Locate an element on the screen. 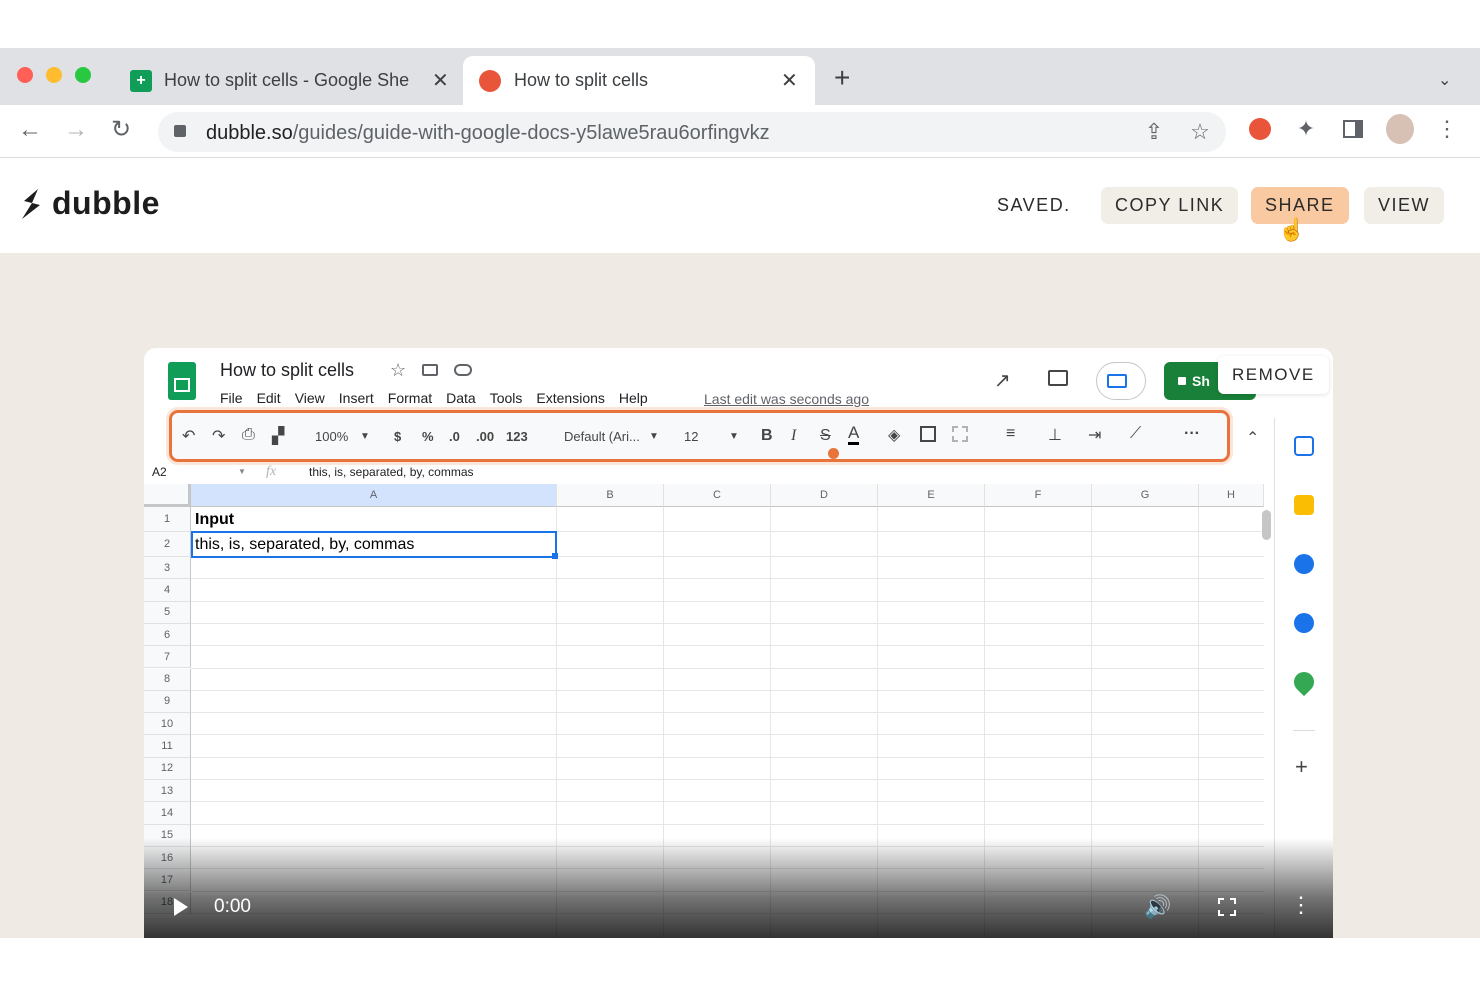 This screenshot has width=1480, height=987. undo-icon: ↶ is located at coordinates (188, 436).